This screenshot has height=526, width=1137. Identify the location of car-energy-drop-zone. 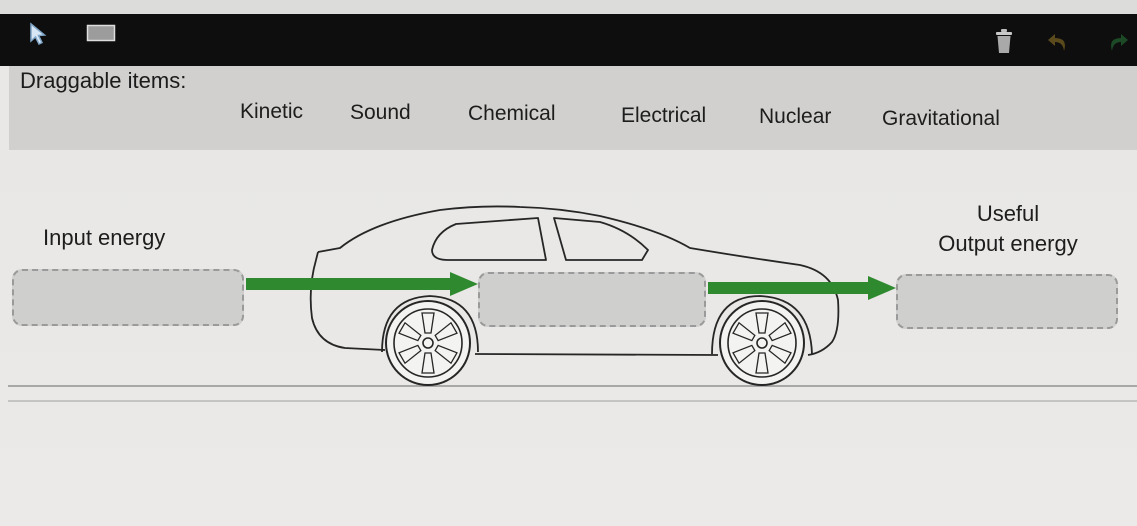
(592, 299).